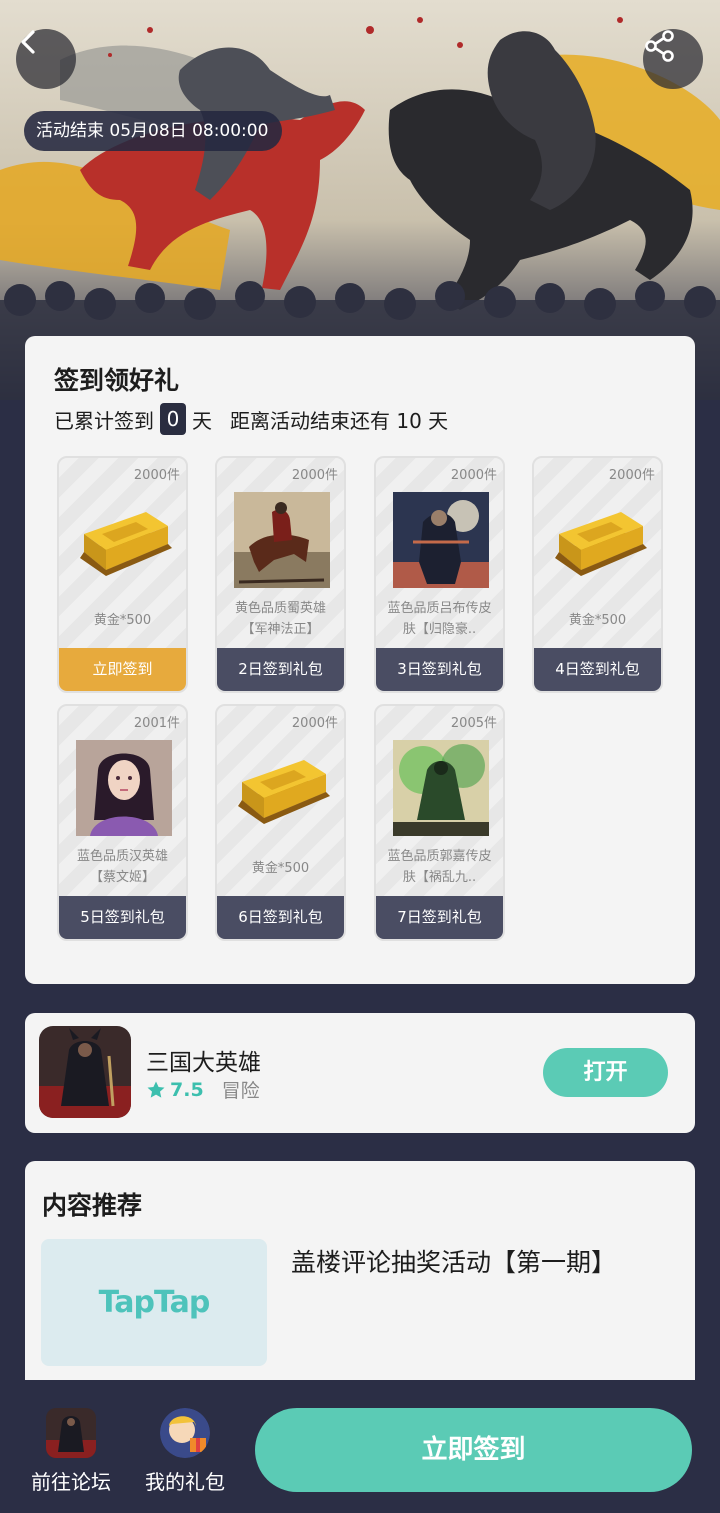 This screenshot has width=720, height=1513. I want to click on signin-progress: 已累计签到 0 天 距离活动结束还有 10 天, so click(251, 419).